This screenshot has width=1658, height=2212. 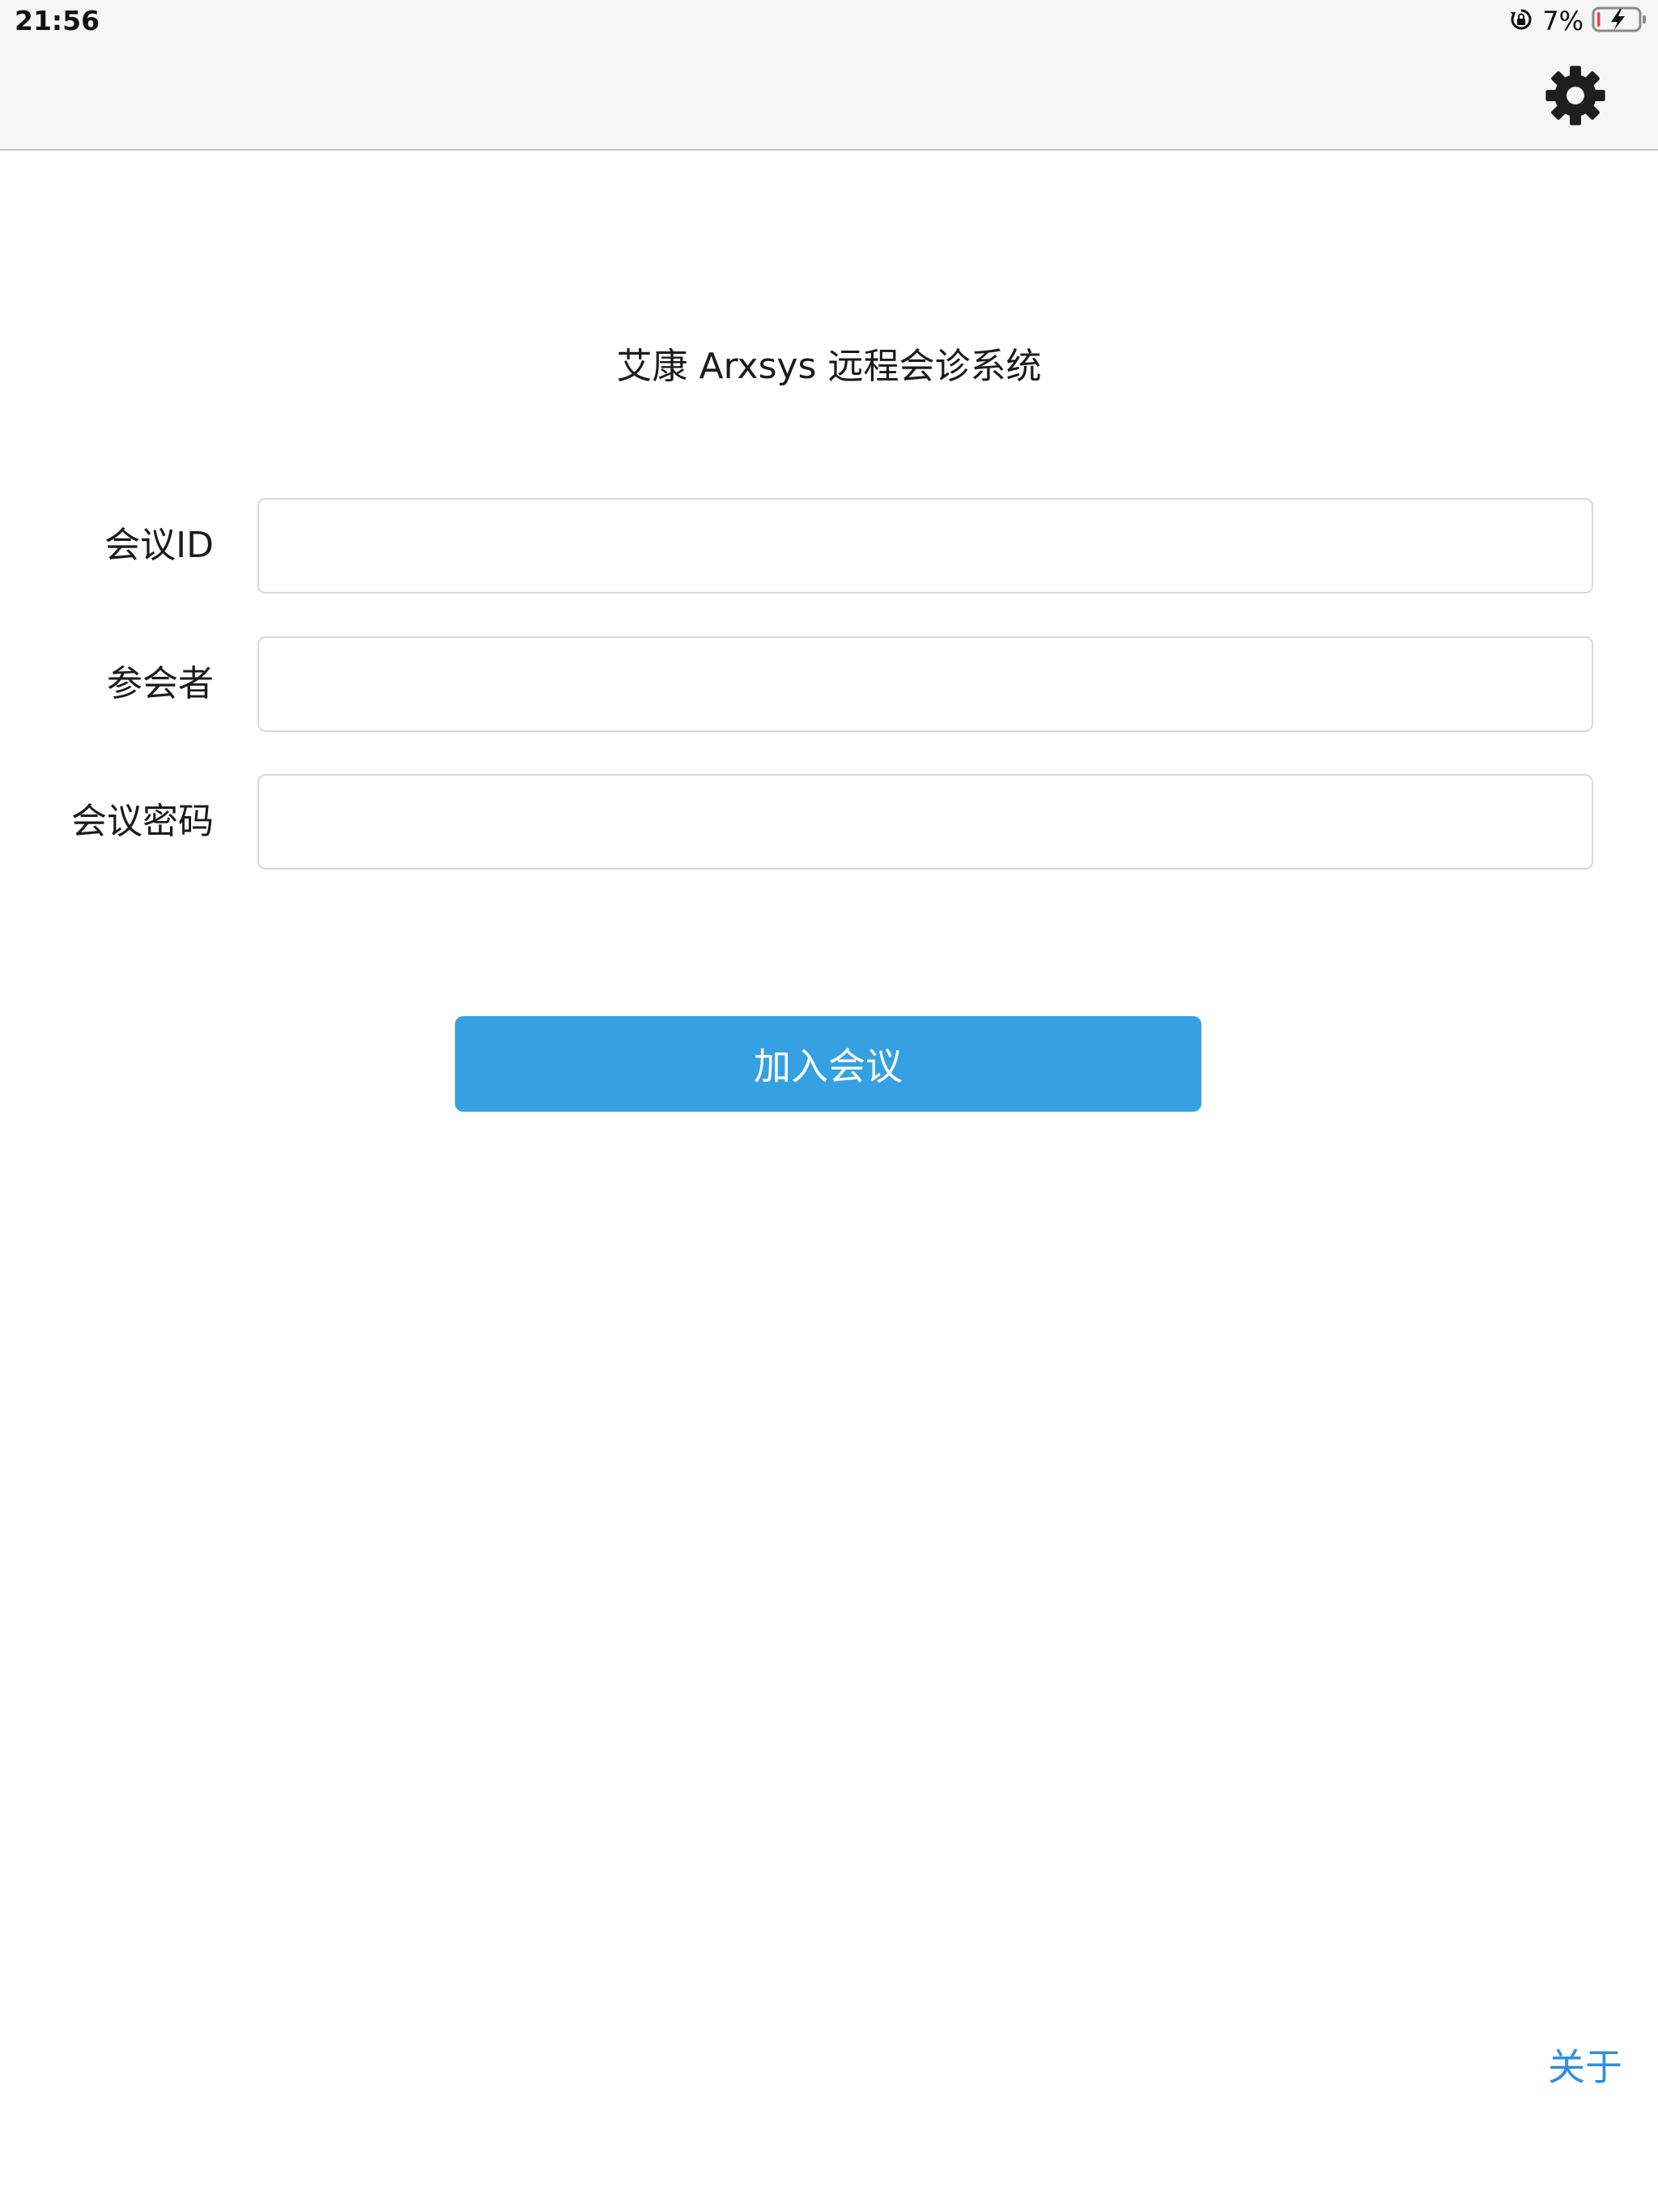 I want to click on navigation-bar, so click(x=829, y=97).